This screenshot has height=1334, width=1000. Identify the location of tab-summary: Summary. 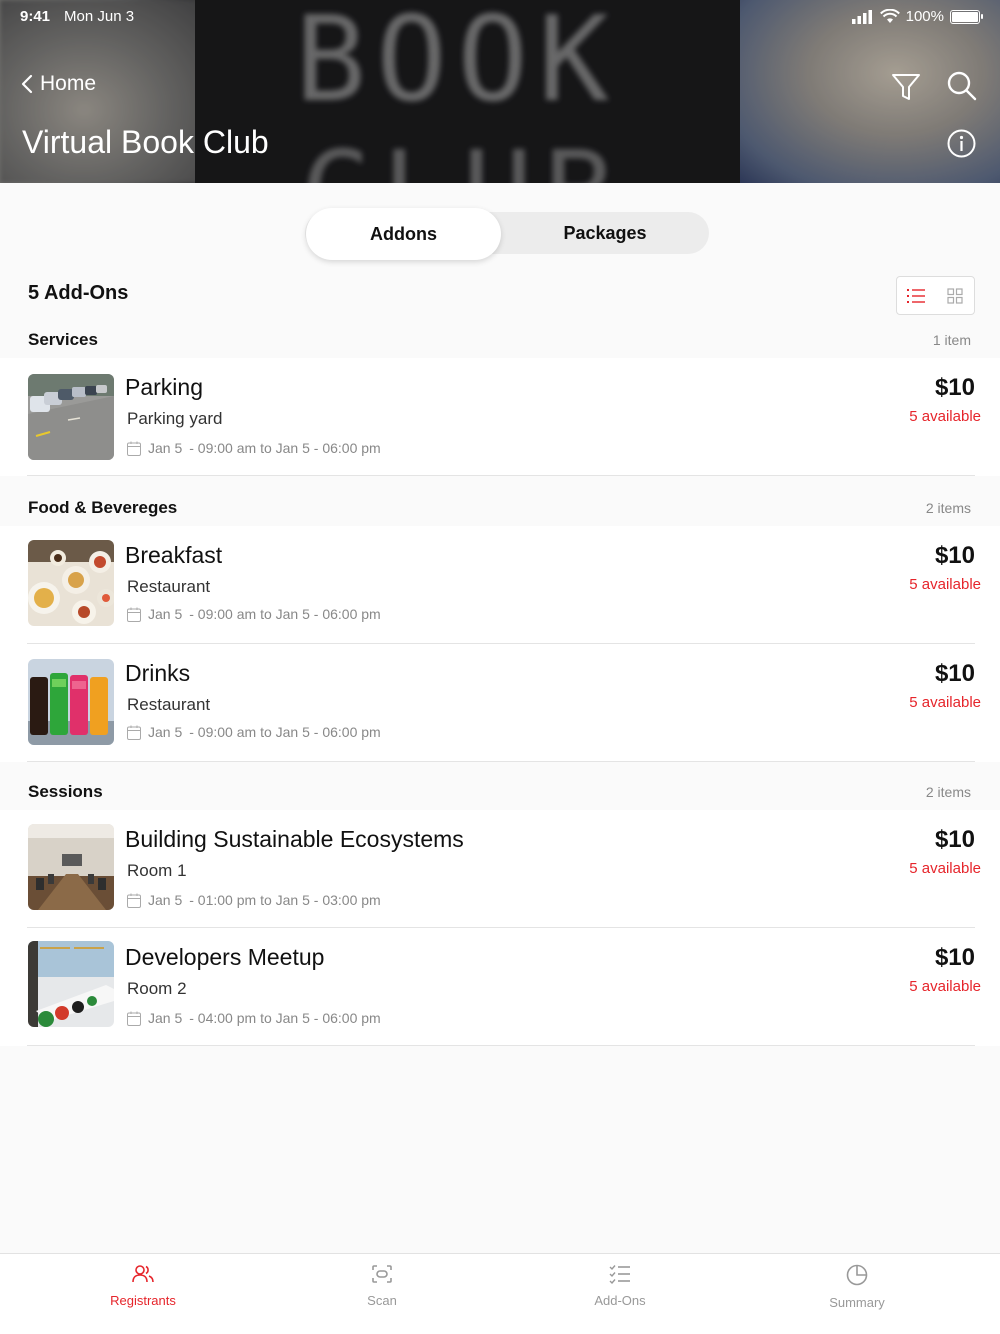
(857, 1287).